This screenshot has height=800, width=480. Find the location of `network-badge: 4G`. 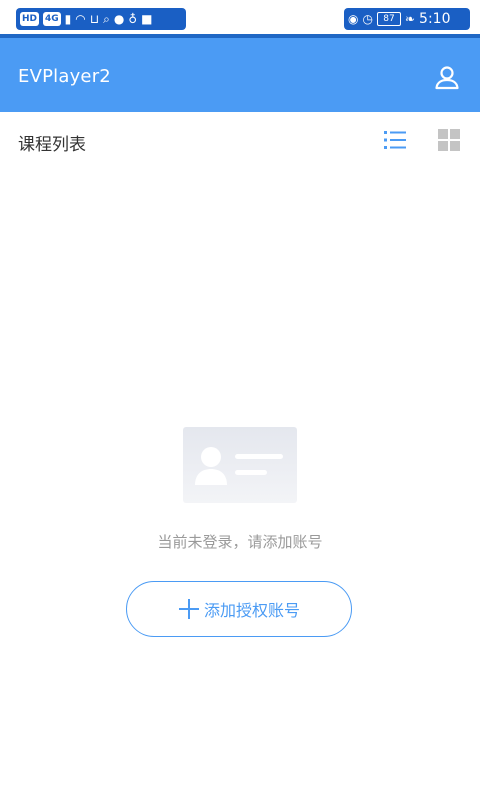

network-badge: 4G is located at coordinates (52, 19).